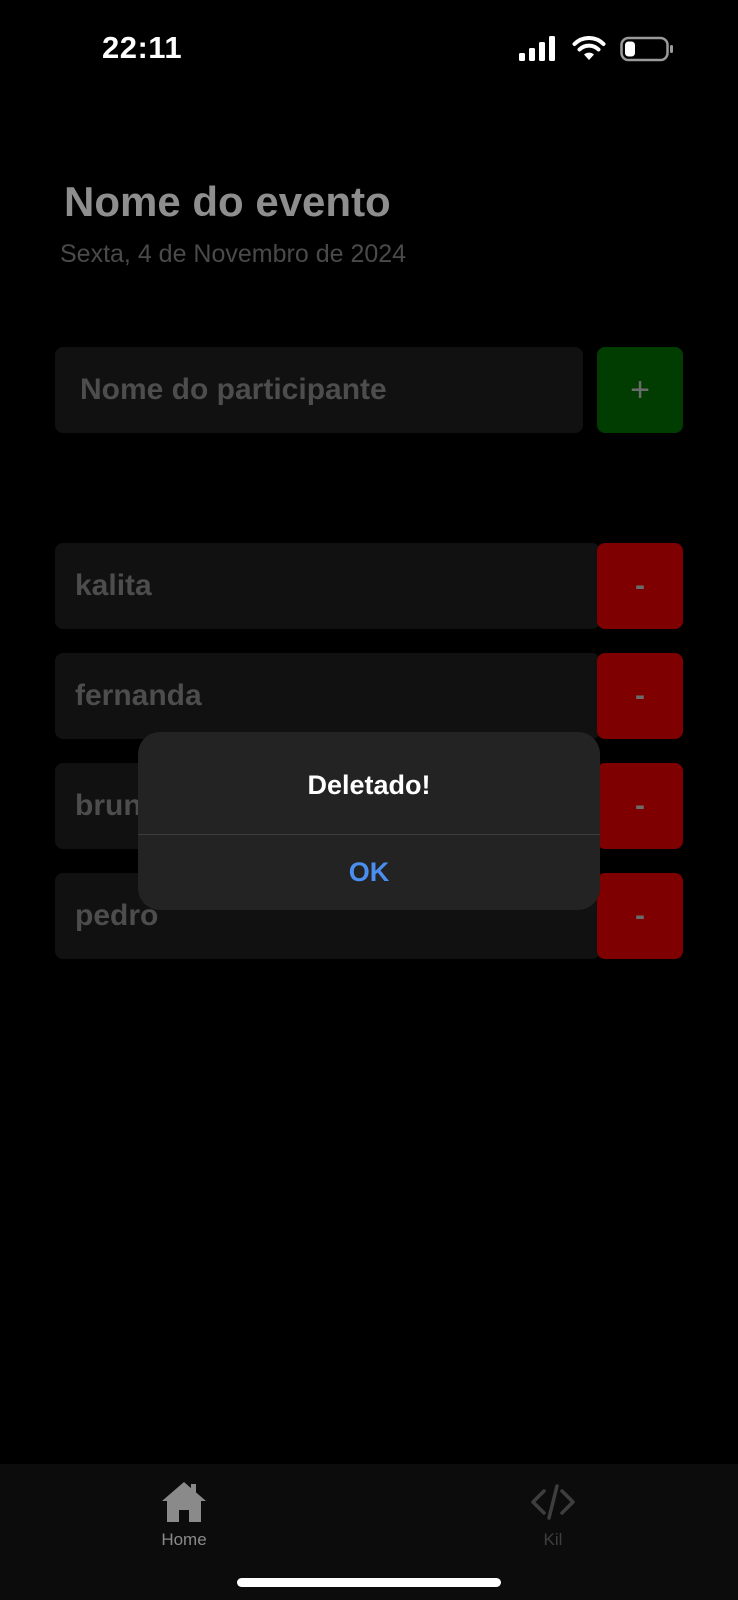 The height and width of the screenshot is (1600, 738). What do you see at coordinates (327, 696) in the screenshot?
I see `participant-name: fernanda` at bounding box center [327, 696].